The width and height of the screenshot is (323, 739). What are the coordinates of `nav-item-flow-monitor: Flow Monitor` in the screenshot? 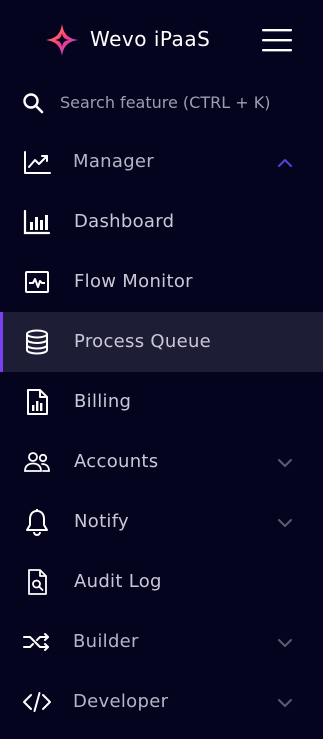 It's located at (161, 282).